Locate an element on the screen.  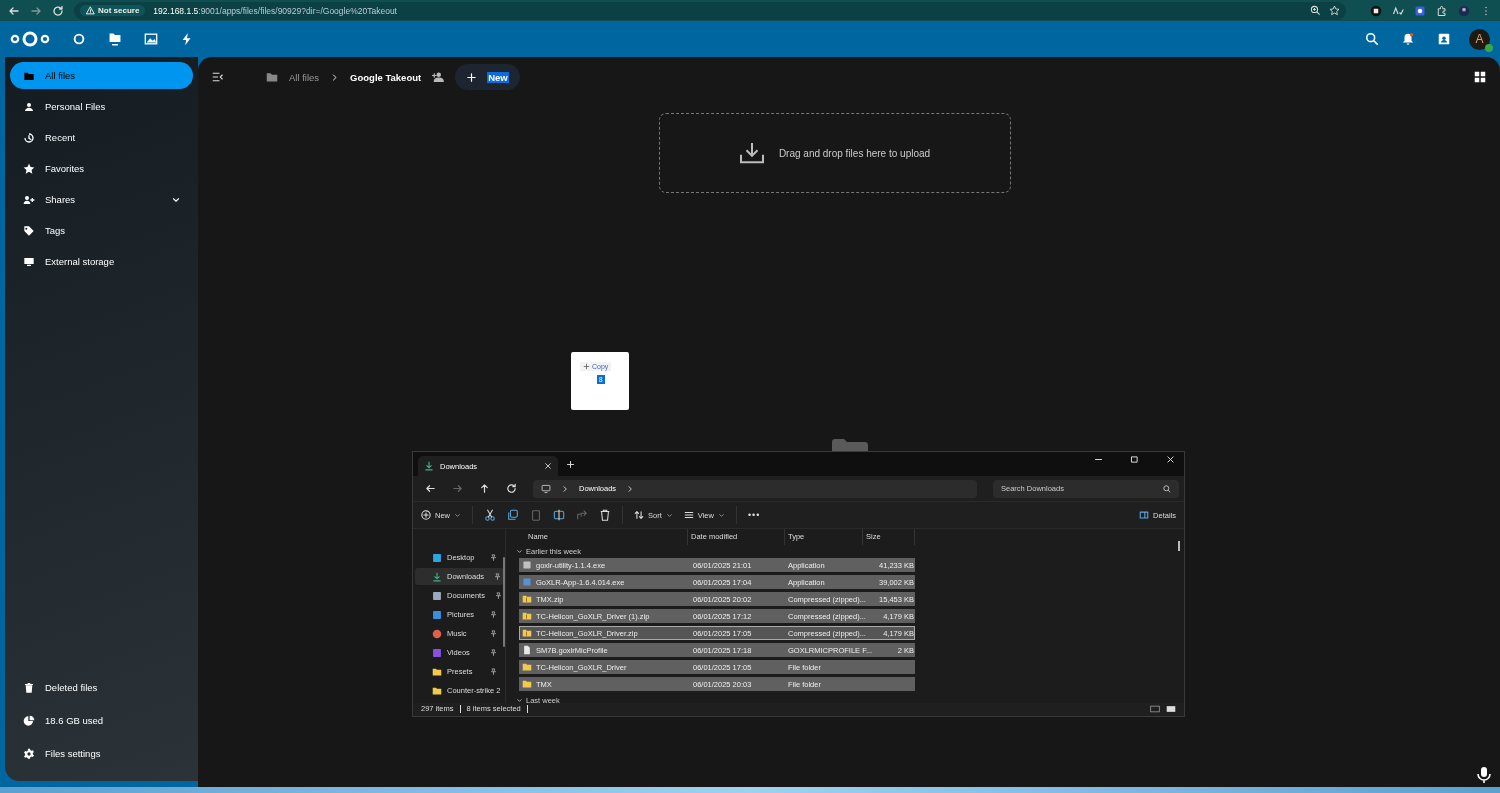
puzzle-icon is located at coordinates (1442, 10).